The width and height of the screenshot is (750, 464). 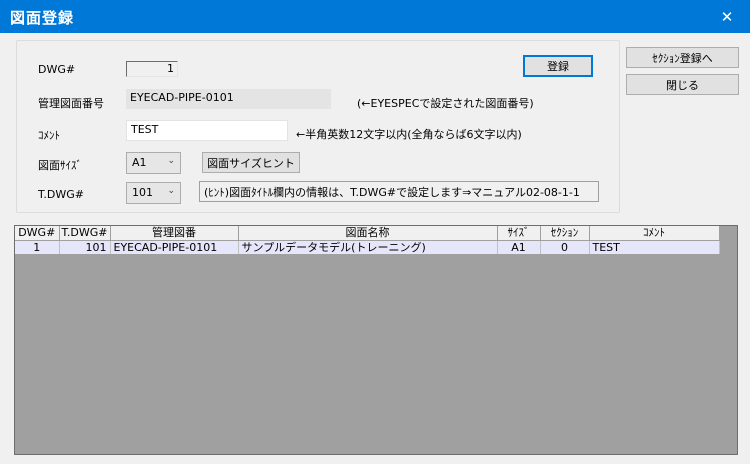 What do you see at coordinates (57, 69) in the screenshot?
I see `dwg-label: DWG#` at bounding box center [57, 69].